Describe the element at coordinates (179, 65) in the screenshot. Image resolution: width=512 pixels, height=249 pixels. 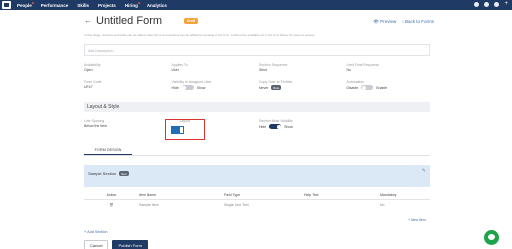
I see `field-label: Applies To` at that location.